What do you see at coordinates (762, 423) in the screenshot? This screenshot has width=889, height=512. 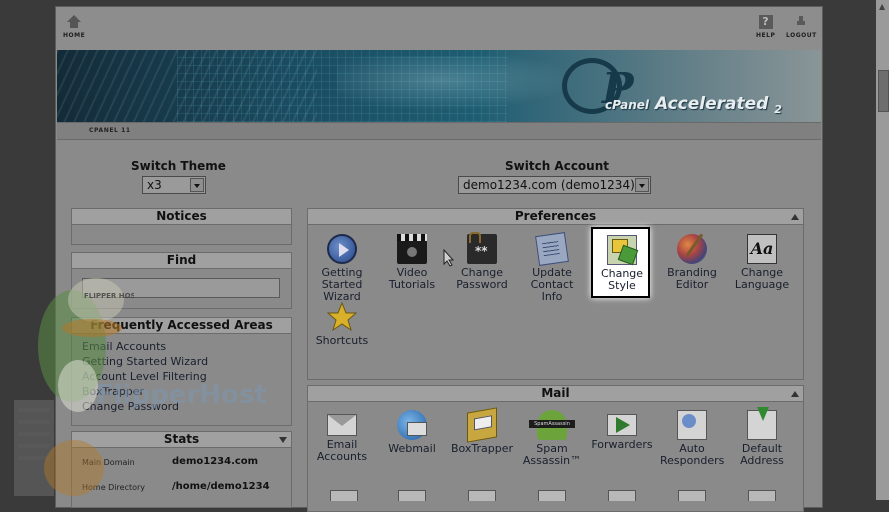 I see `default-address-icon` at bounding box center [762, 423].